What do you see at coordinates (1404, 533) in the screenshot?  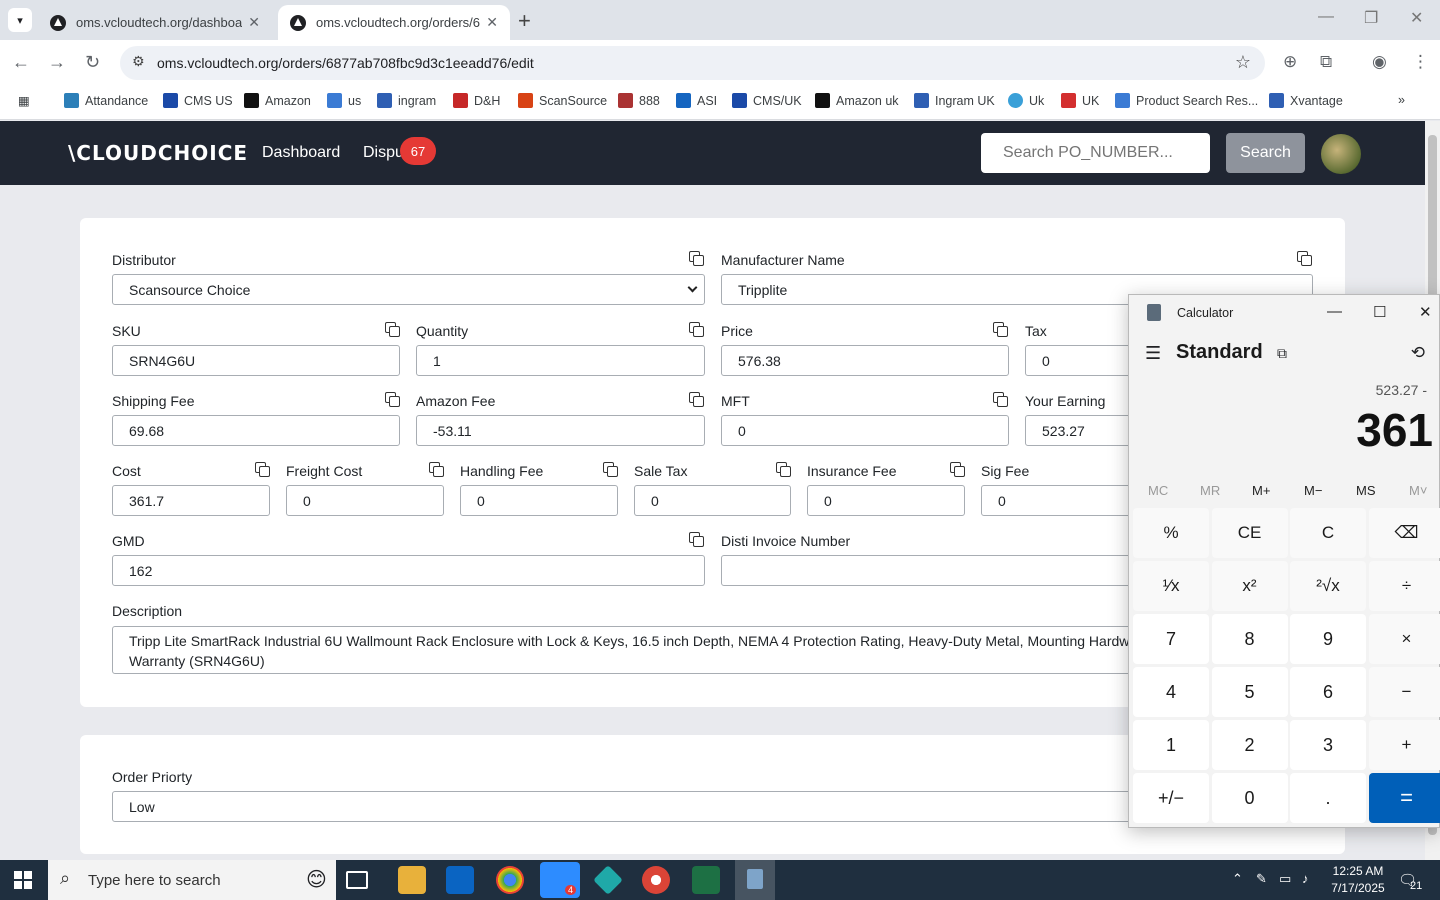 I see `key-backspace-button: ⌫` at bounding box center [1404, 533].